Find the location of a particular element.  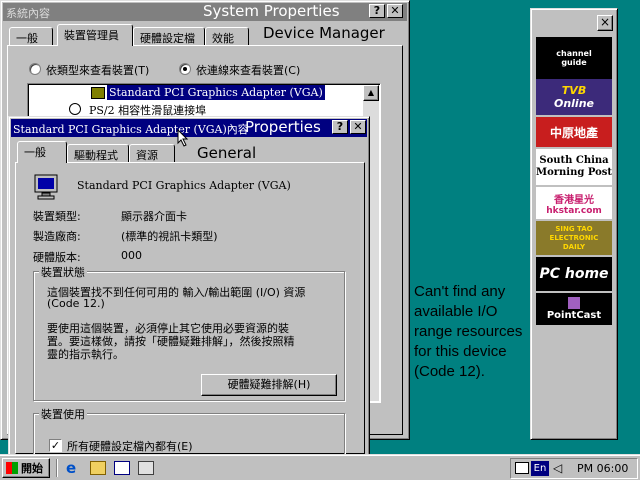

tab-general-properties: 一般 is located at coordinates (42, 152).